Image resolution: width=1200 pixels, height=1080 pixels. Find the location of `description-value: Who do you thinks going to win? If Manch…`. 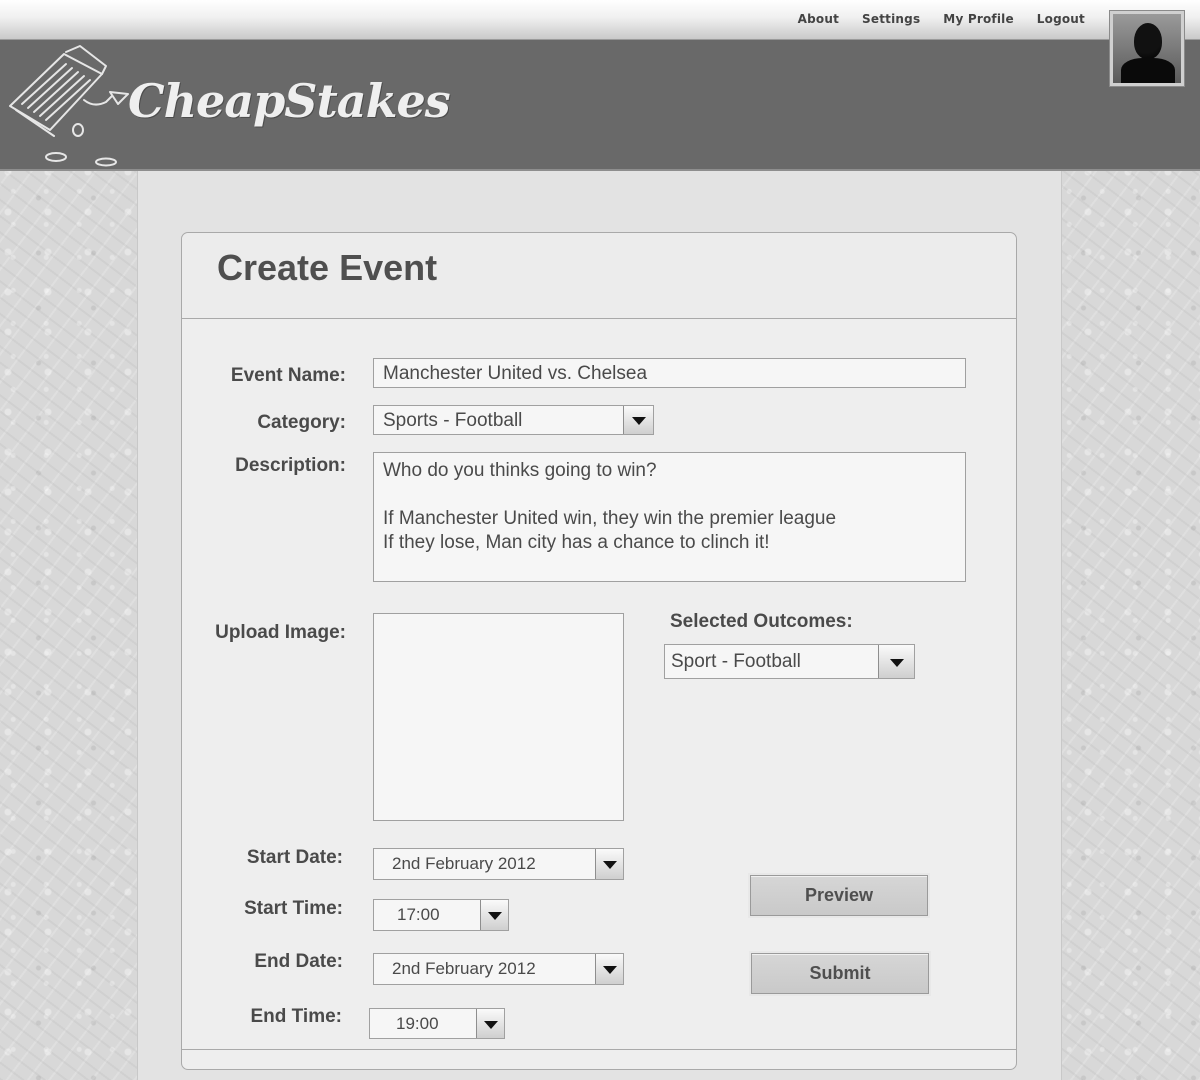

description-value: Who do you thinks going to win? If Manch… is located at coordinates (610, 506).